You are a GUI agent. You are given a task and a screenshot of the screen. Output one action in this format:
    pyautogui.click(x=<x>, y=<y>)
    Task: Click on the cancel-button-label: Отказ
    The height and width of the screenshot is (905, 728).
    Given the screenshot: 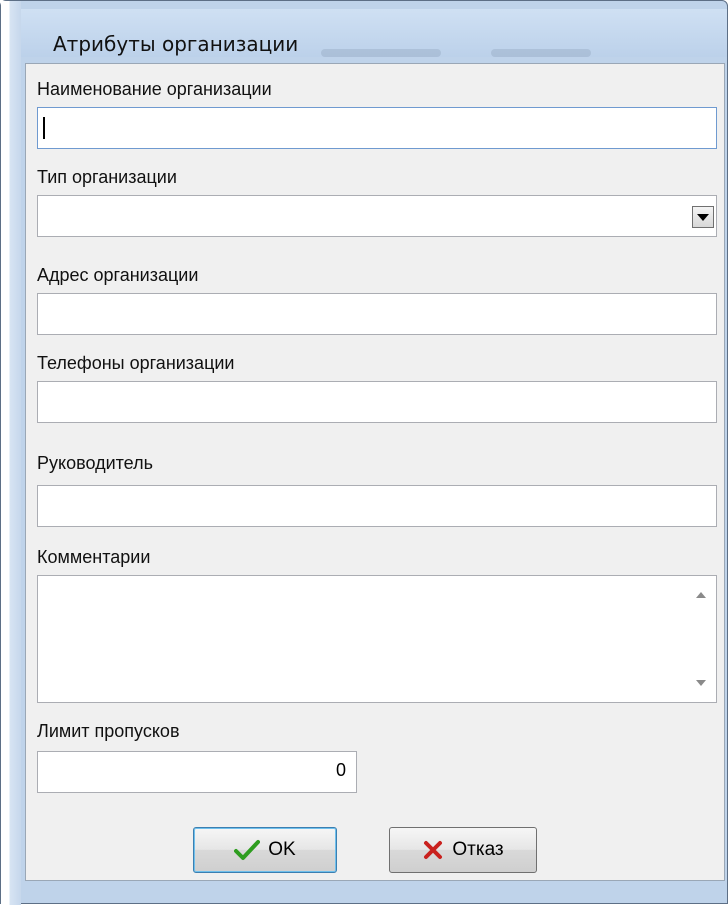 What is the action you would take?
    pyautogui.click(x=478, y=849)
    